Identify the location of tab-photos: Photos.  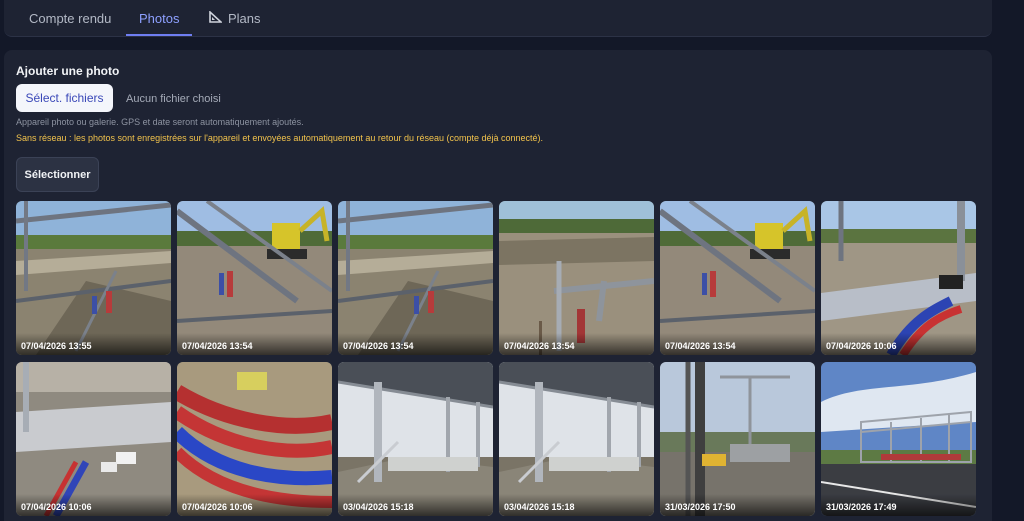
(159, 18).